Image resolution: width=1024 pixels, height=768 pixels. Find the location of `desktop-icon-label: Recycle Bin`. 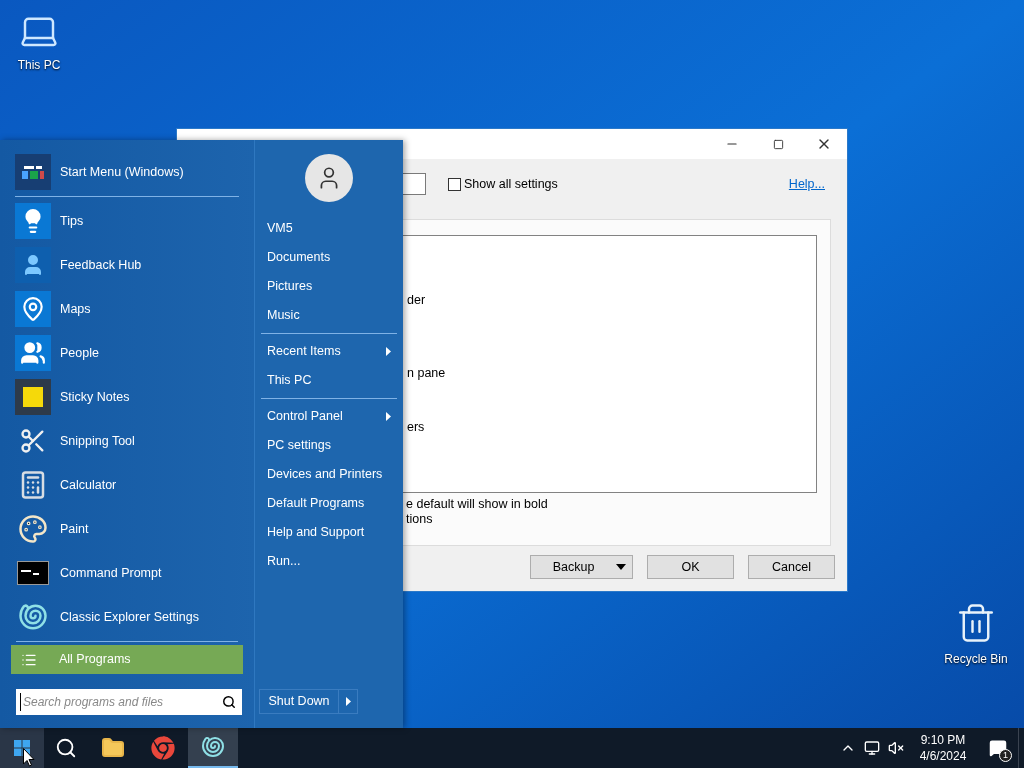

desktop-icon-label: Recycle Bin is located at coordinates (976, 659).